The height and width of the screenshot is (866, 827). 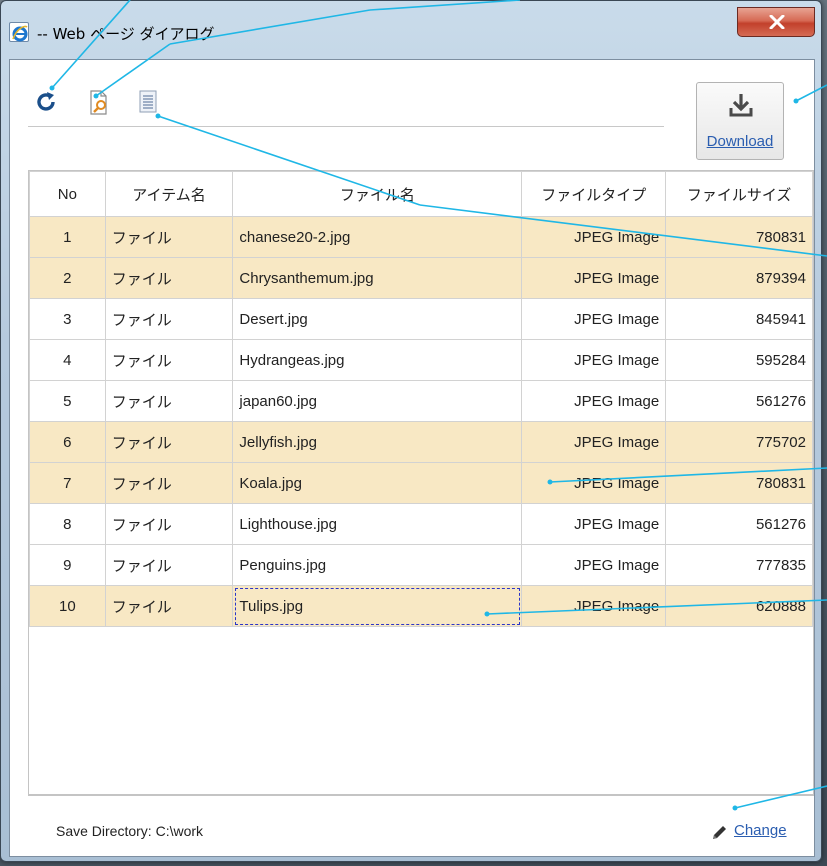 What do you see at coordinates (739, 565) in the screenshot?
I see `cell-file-size: 777835` at bounding box center [739, 565].